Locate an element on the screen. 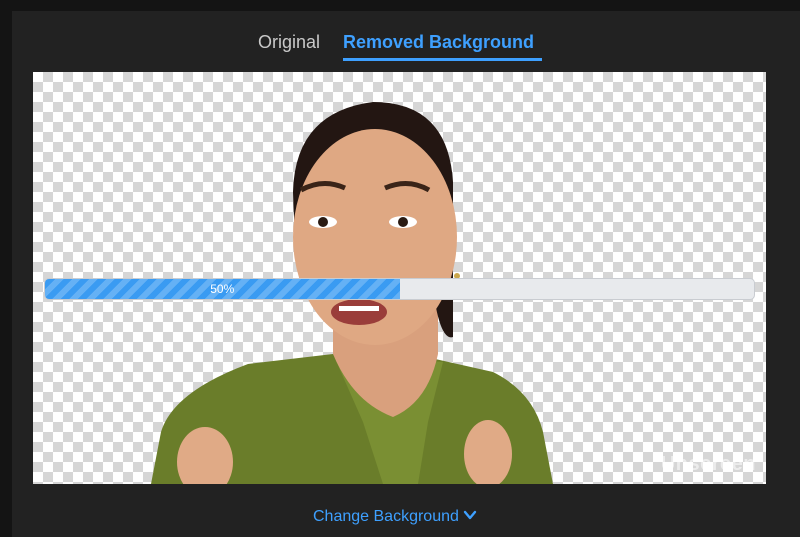 The width and height of the screenshot is (800, 537). chevron-down-icon is located at coordinates (470, 515).